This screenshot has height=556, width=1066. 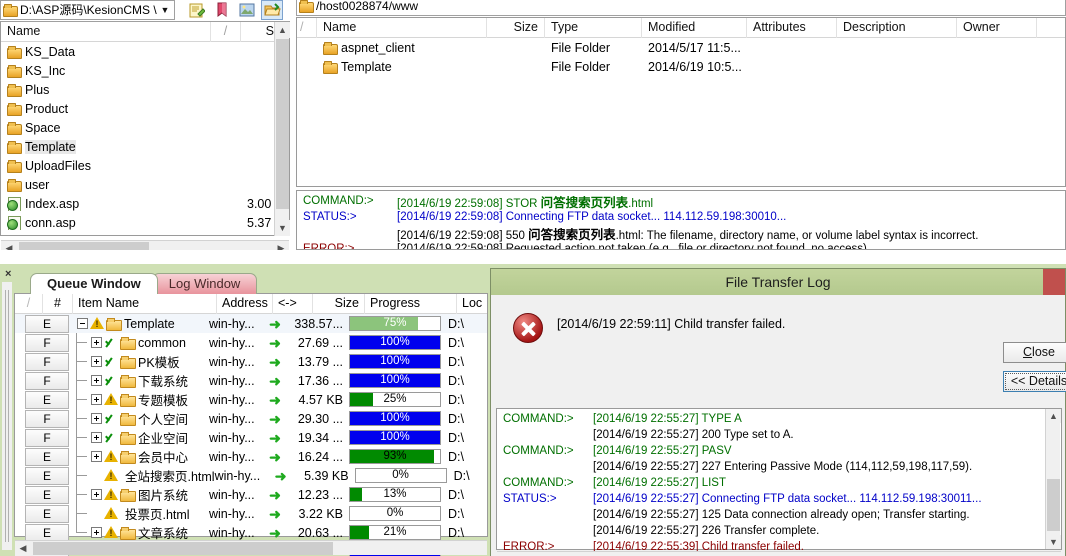 I want to click on panel-splitter, so click(x=533, y=257).